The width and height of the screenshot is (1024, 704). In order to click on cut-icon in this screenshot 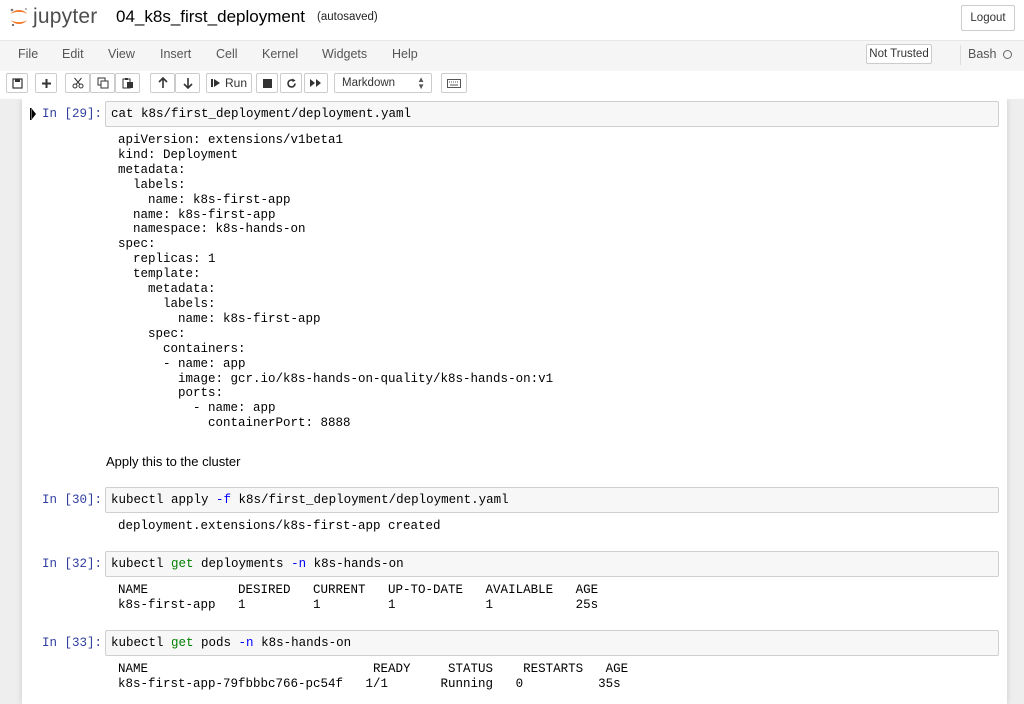, I will do `click(77, 83)`.